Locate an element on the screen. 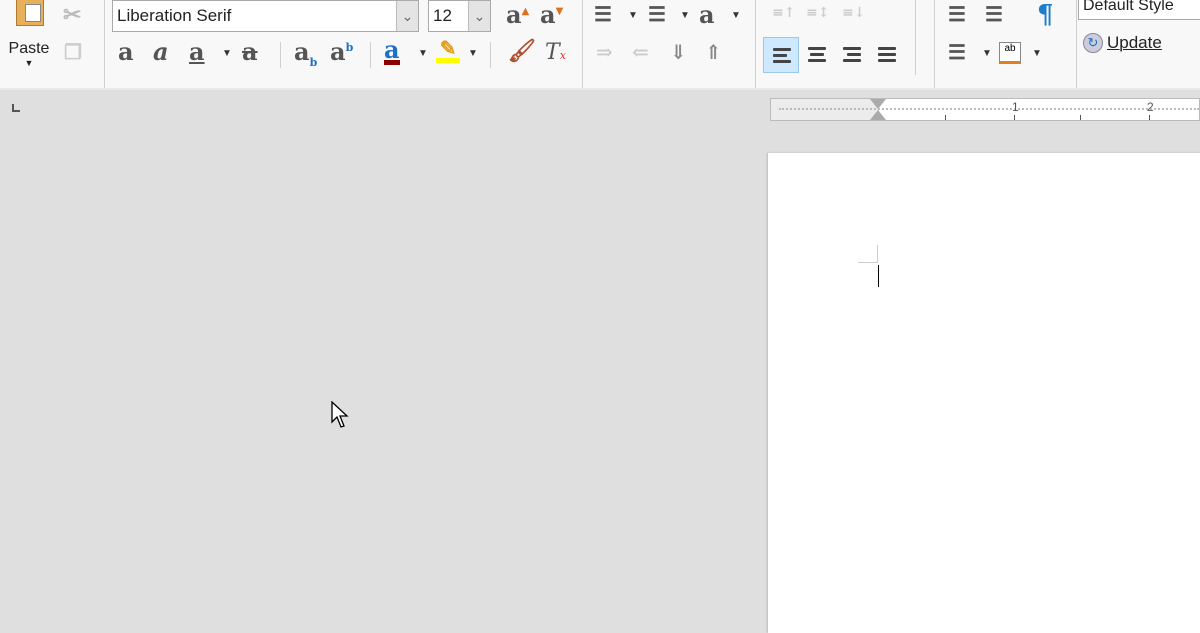 This screenshot has height=633, width=1200. move-down-icon: ⇓ is located at coordinates (678, 52).